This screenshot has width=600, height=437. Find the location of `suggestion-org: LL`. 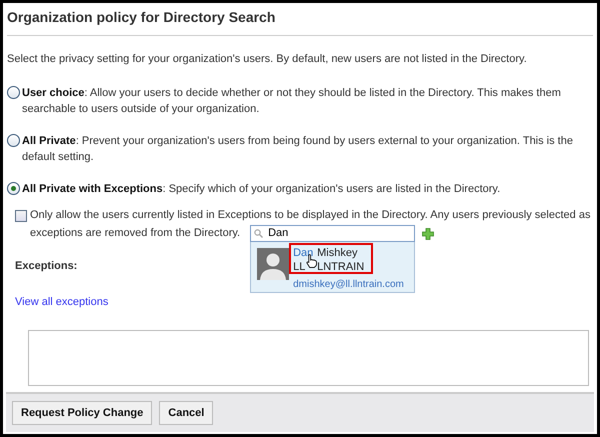

suggestion-org: LL is located at coordinates (299, 267).